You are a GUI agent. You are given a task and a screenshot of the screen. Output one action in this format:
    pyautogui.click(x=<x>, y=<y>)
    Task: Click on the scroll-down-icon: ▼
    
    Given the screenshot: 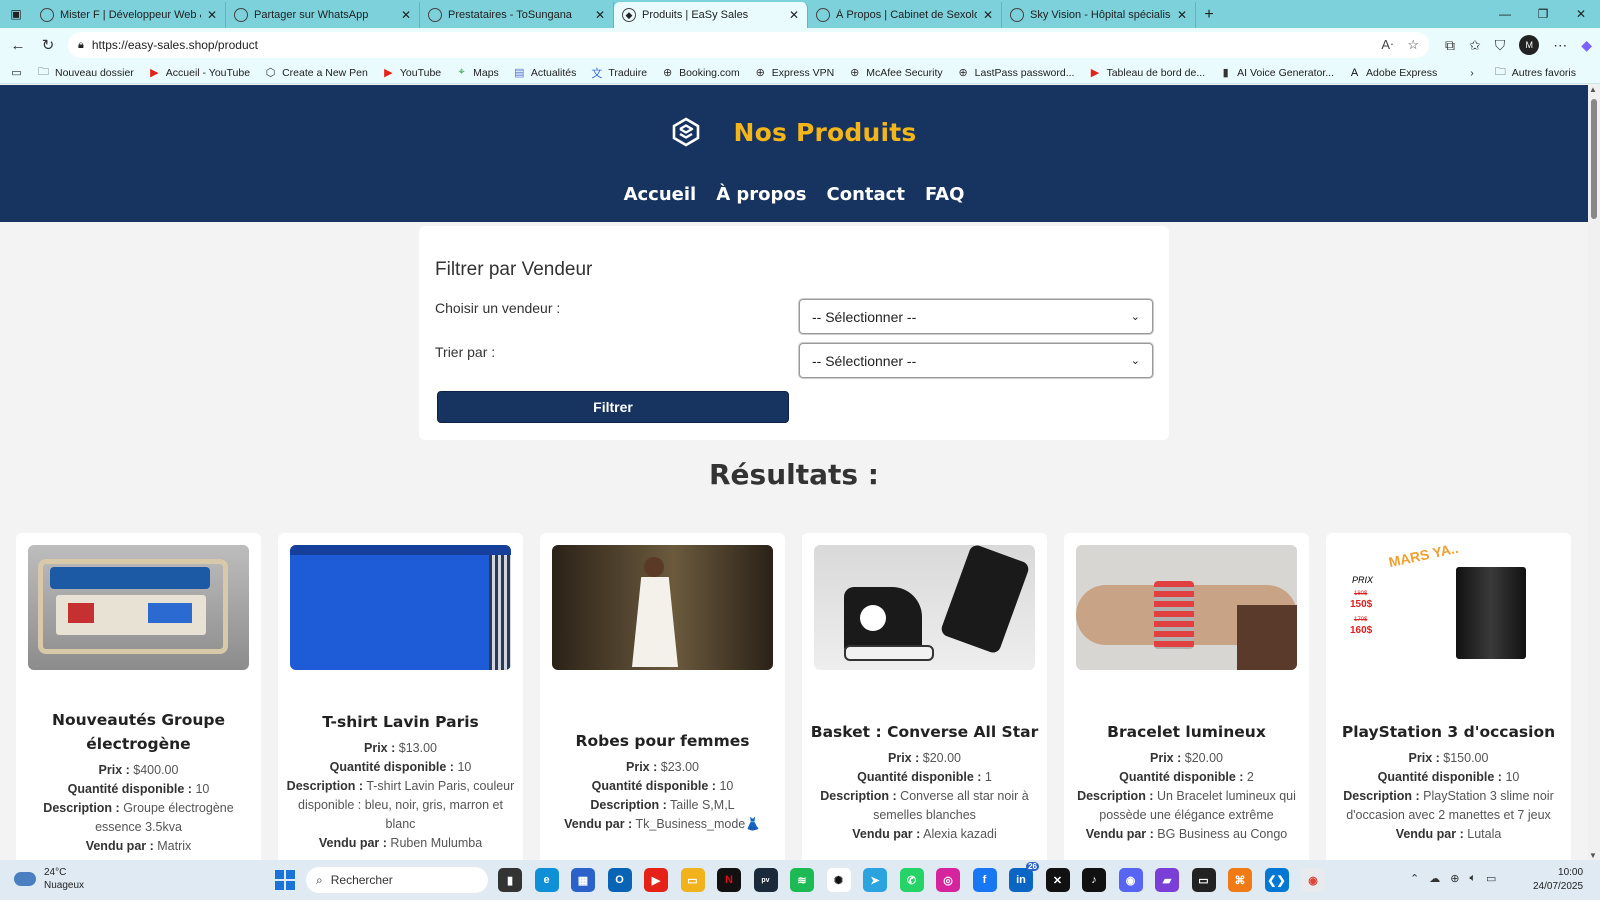 What is the action you would take?
    pyautogui.click(x=1593, y=855)
    